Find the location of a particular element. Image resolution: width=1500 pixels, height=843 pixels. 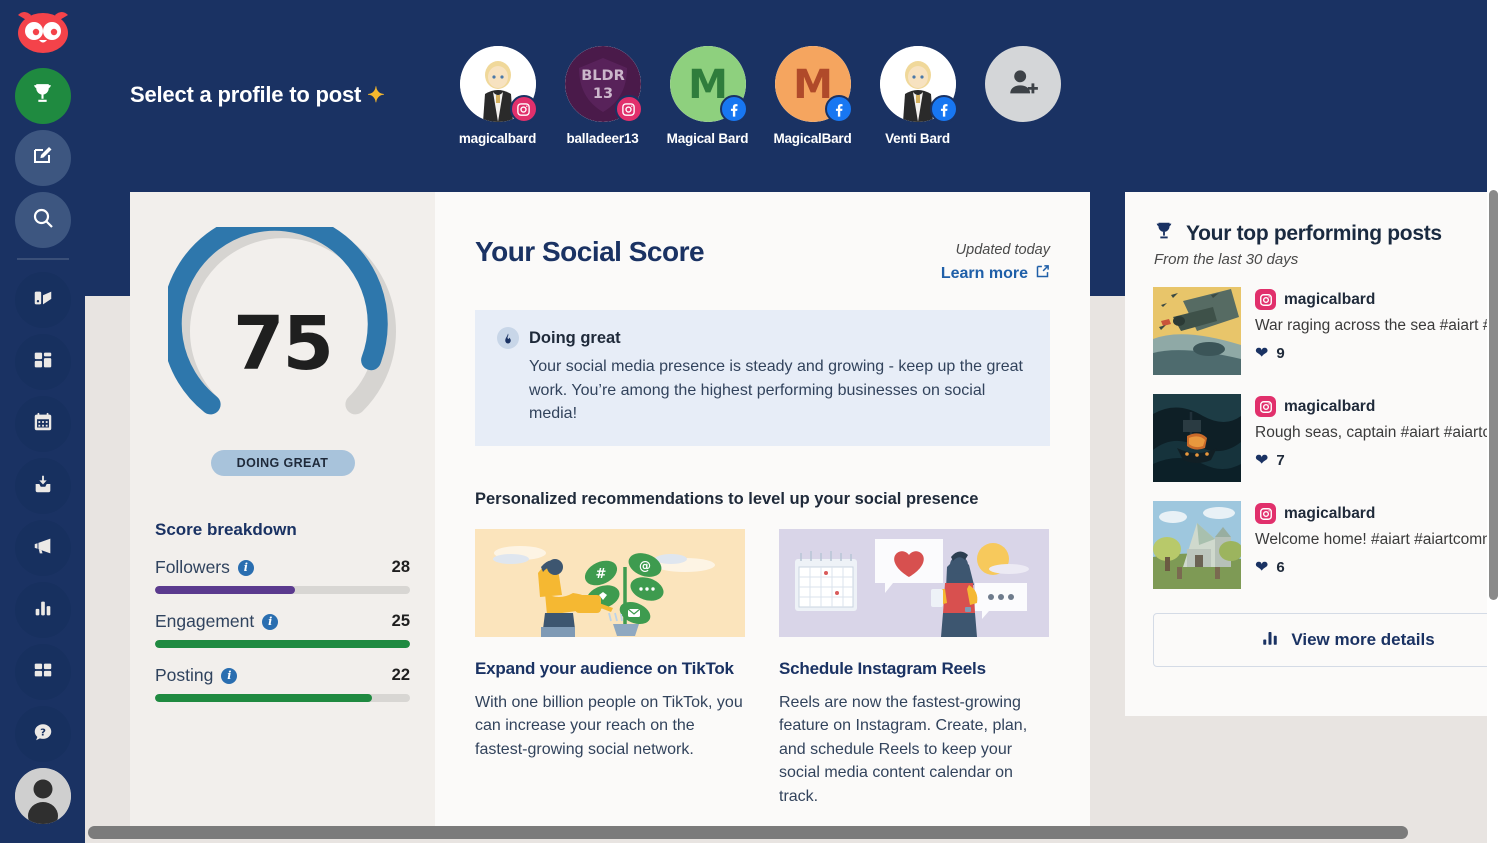

sidebar-item-compose is located at coordinates (42, 158).